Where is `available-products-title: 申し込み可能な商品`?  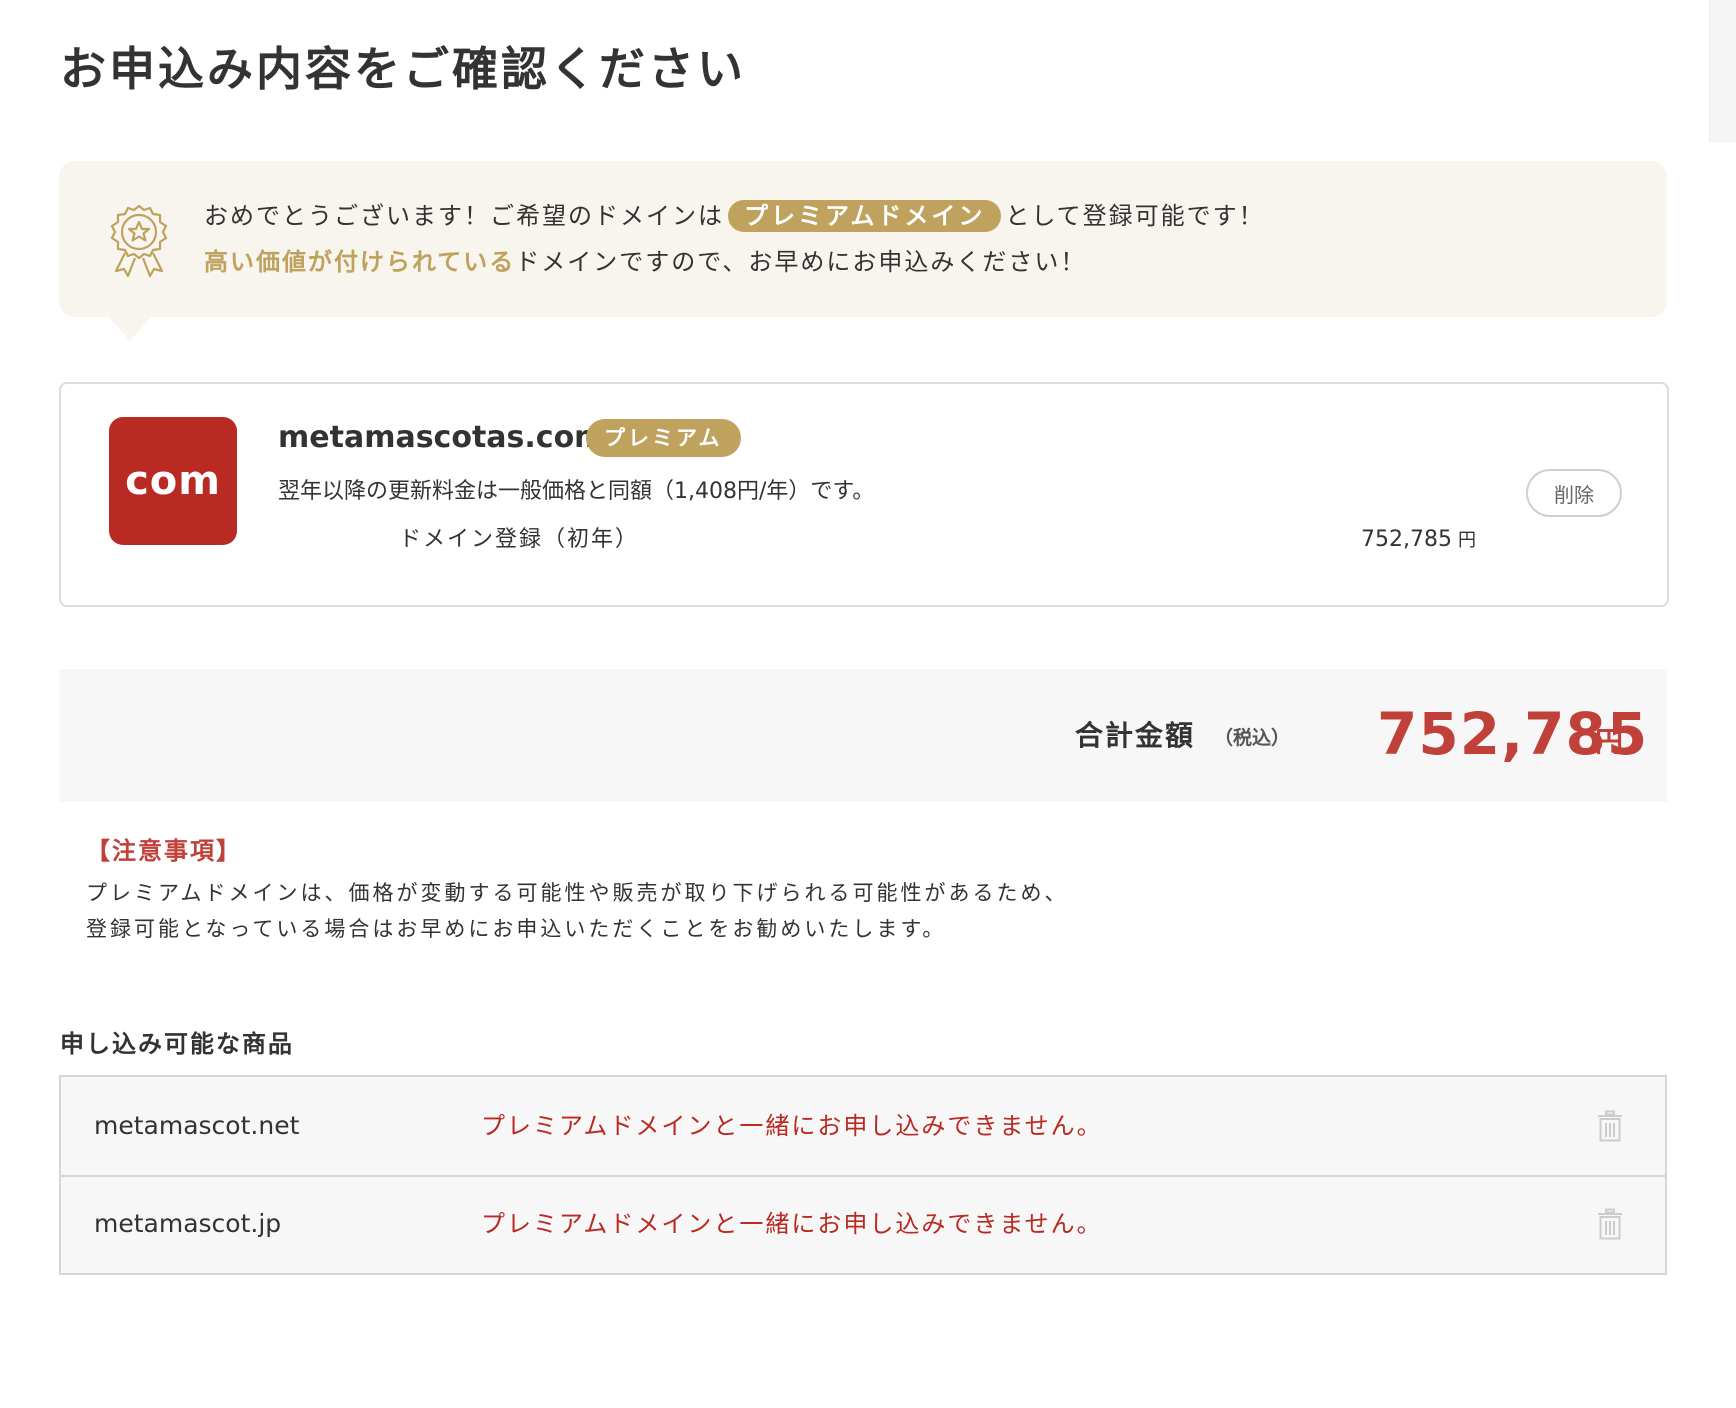 available-products-title: 申し込み可能な商品 is located at coordinates (177, 1044).